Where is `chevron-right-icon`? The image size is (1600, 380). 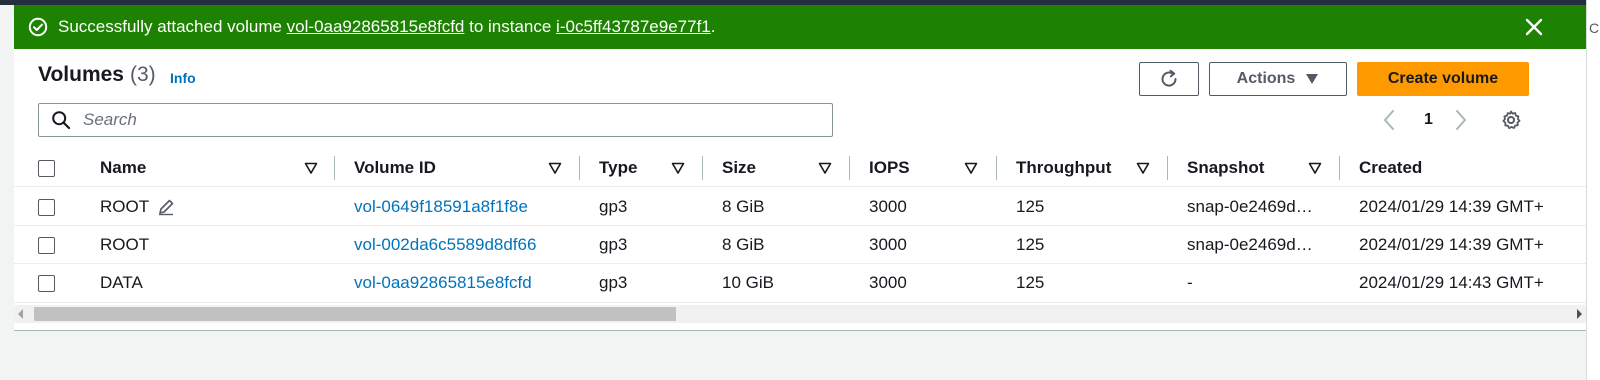 chevron-right-icon is located at coordinates (1461, 120).